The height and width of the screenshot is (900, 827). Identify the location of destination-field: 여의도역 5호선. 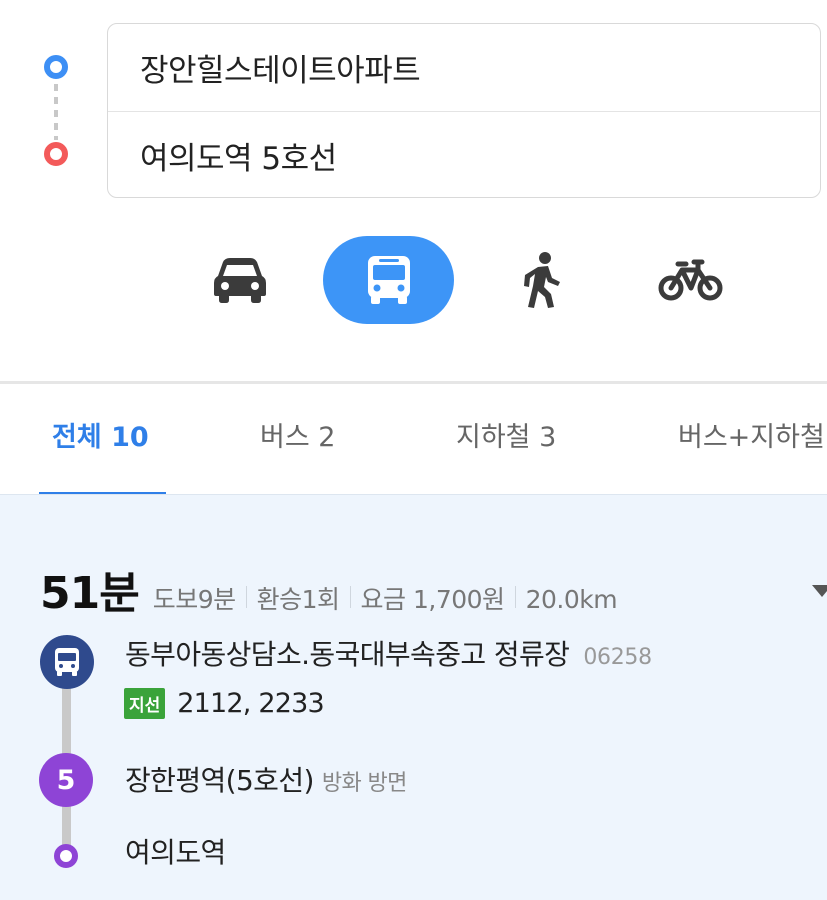
(464, 154).